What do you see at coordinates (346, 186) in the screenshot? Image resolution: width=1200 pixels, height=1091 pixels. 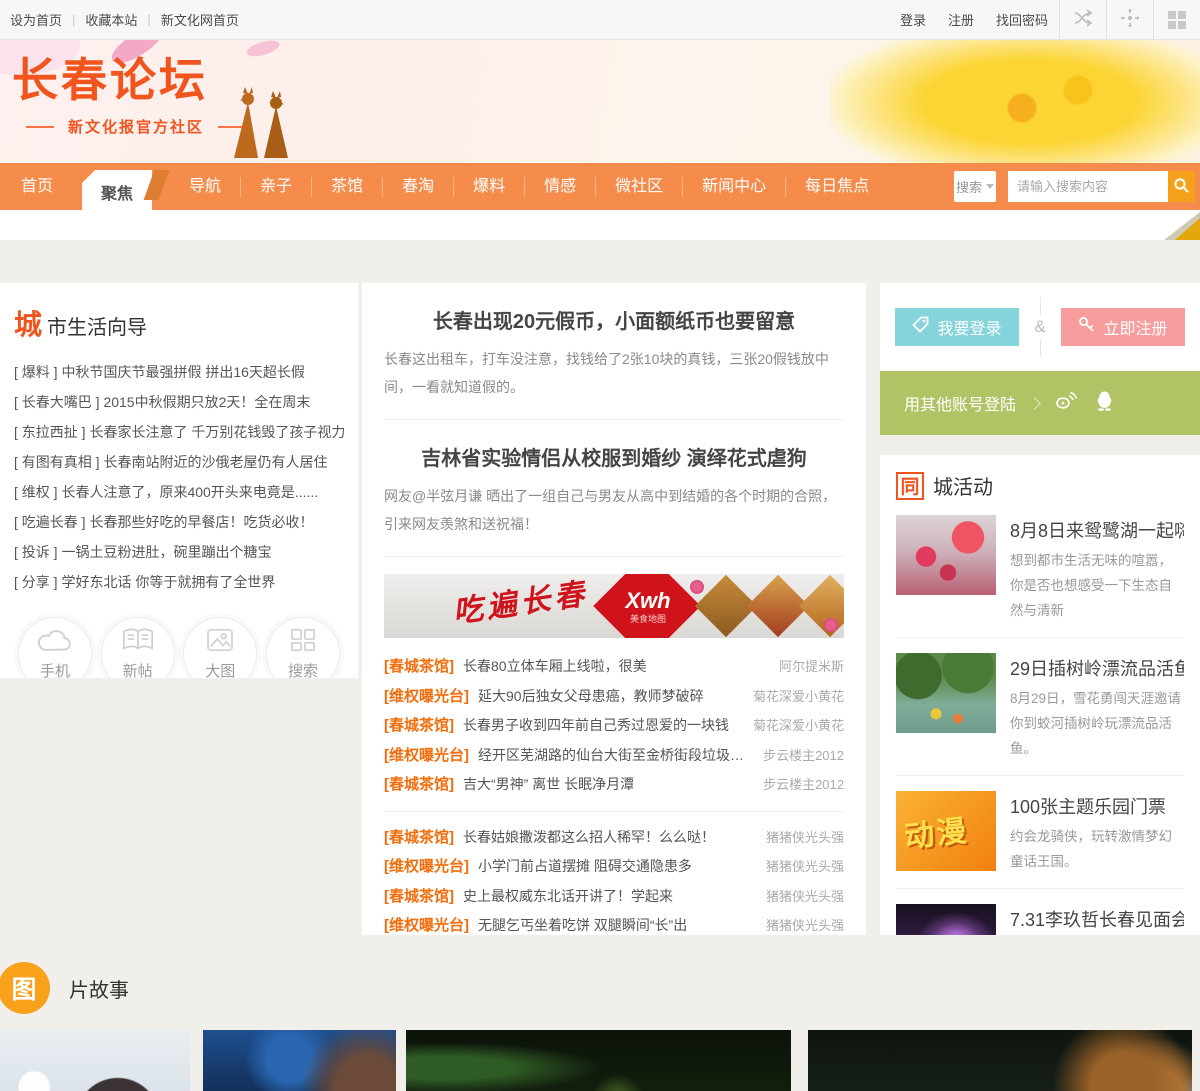 I see `nav-item-teahouse: 茶馆` at bounding box center [346, 186].